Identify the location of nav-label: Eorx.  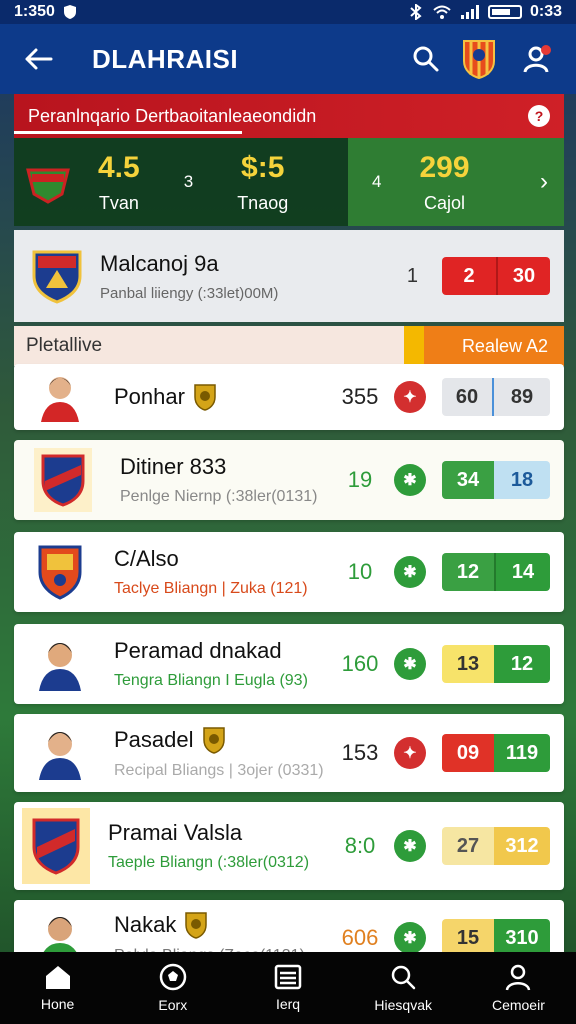
(173, 1005).